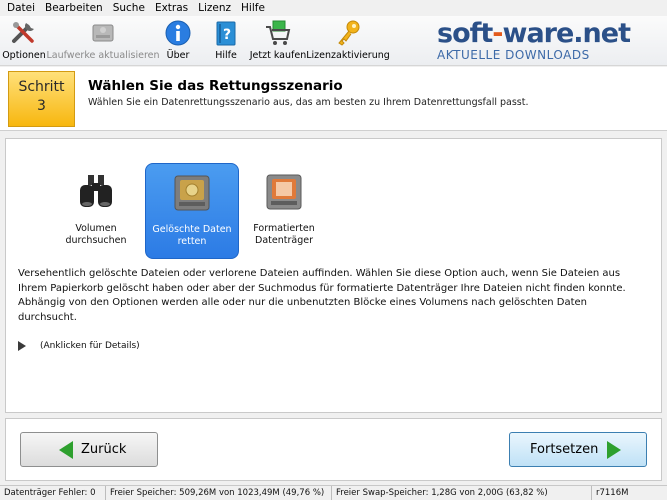 Image resolution: width=667 pixels, height=500 pixels. What do you see at coordinates (284, 234) in the screenshot?
I see `option-formatted-drive-label: Formatierten Datenträger` at bounding box center [284, 234].